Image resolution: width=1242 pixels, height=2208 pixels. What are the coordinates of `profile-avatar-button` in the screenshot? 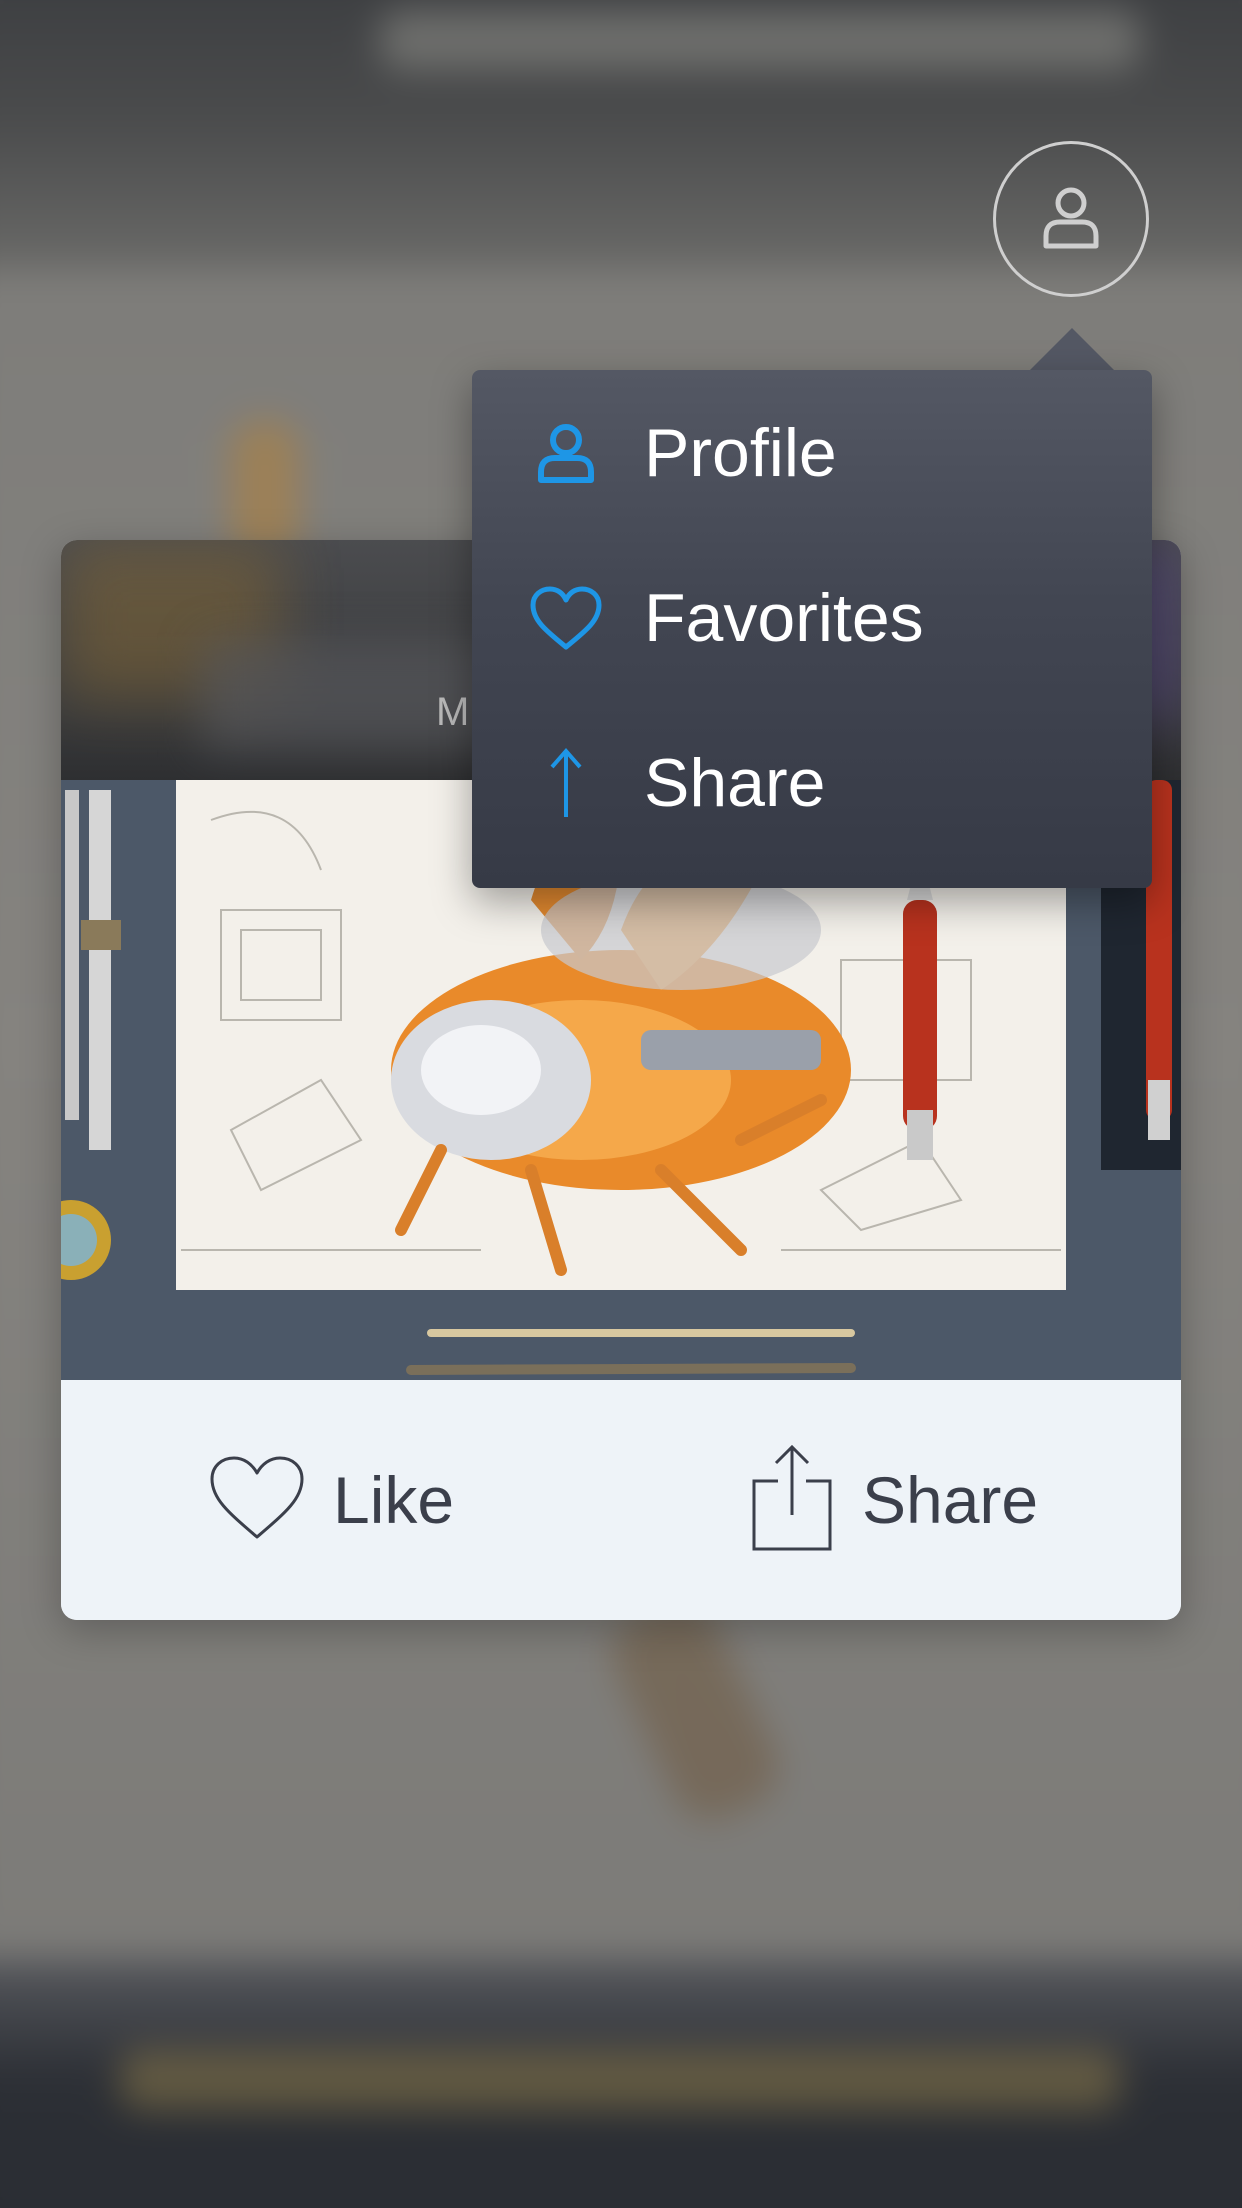 It's located at (1071, 219).